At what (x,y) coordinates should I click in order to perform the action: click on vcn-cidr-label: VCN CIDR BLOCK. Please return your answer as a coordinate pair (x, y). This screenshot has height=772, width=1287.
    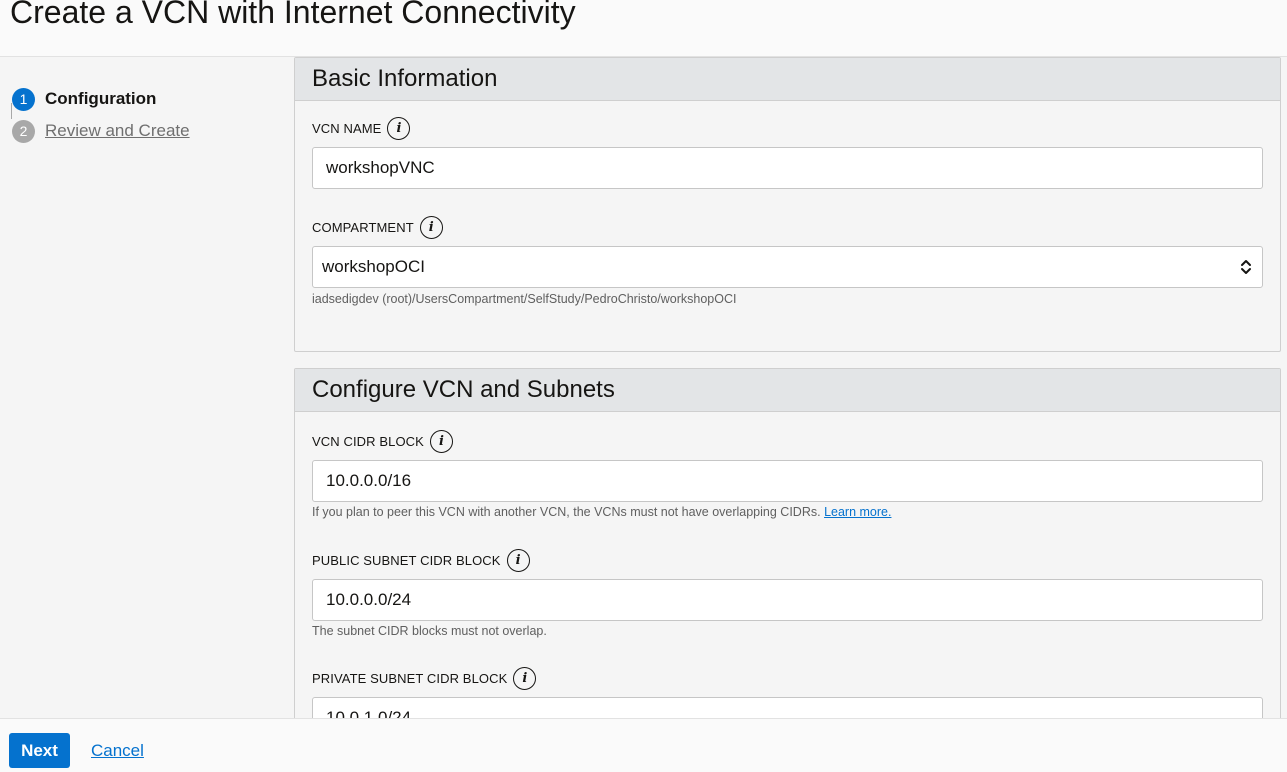
    Looking at the image, I should click on (368, 441).